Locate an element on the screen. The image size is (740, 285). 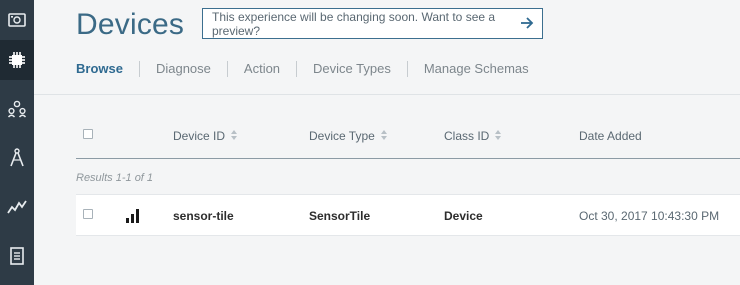
column-header-date-added: Date Added is located at coordinates (610, 136).